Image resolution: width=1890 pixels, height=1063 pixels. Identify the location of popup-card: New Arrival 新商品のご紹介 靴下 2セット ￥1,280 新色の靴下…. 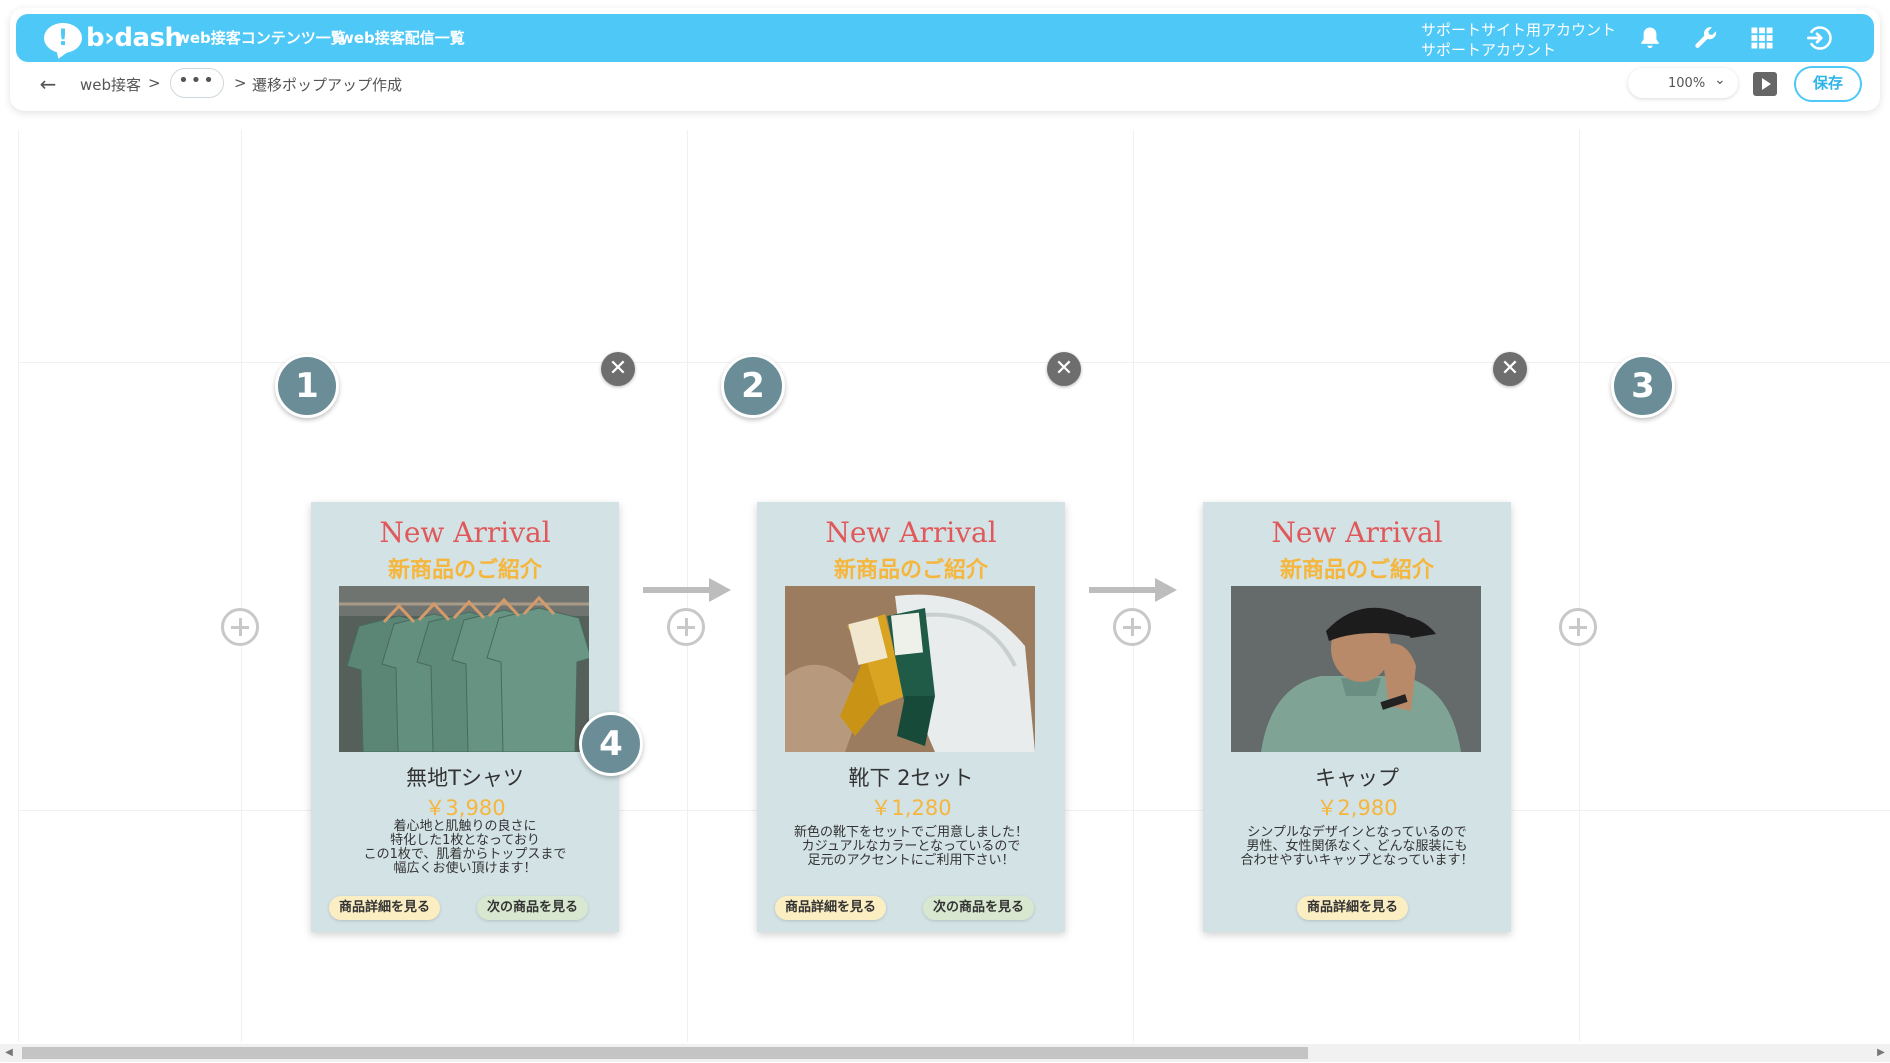
(911, 717).